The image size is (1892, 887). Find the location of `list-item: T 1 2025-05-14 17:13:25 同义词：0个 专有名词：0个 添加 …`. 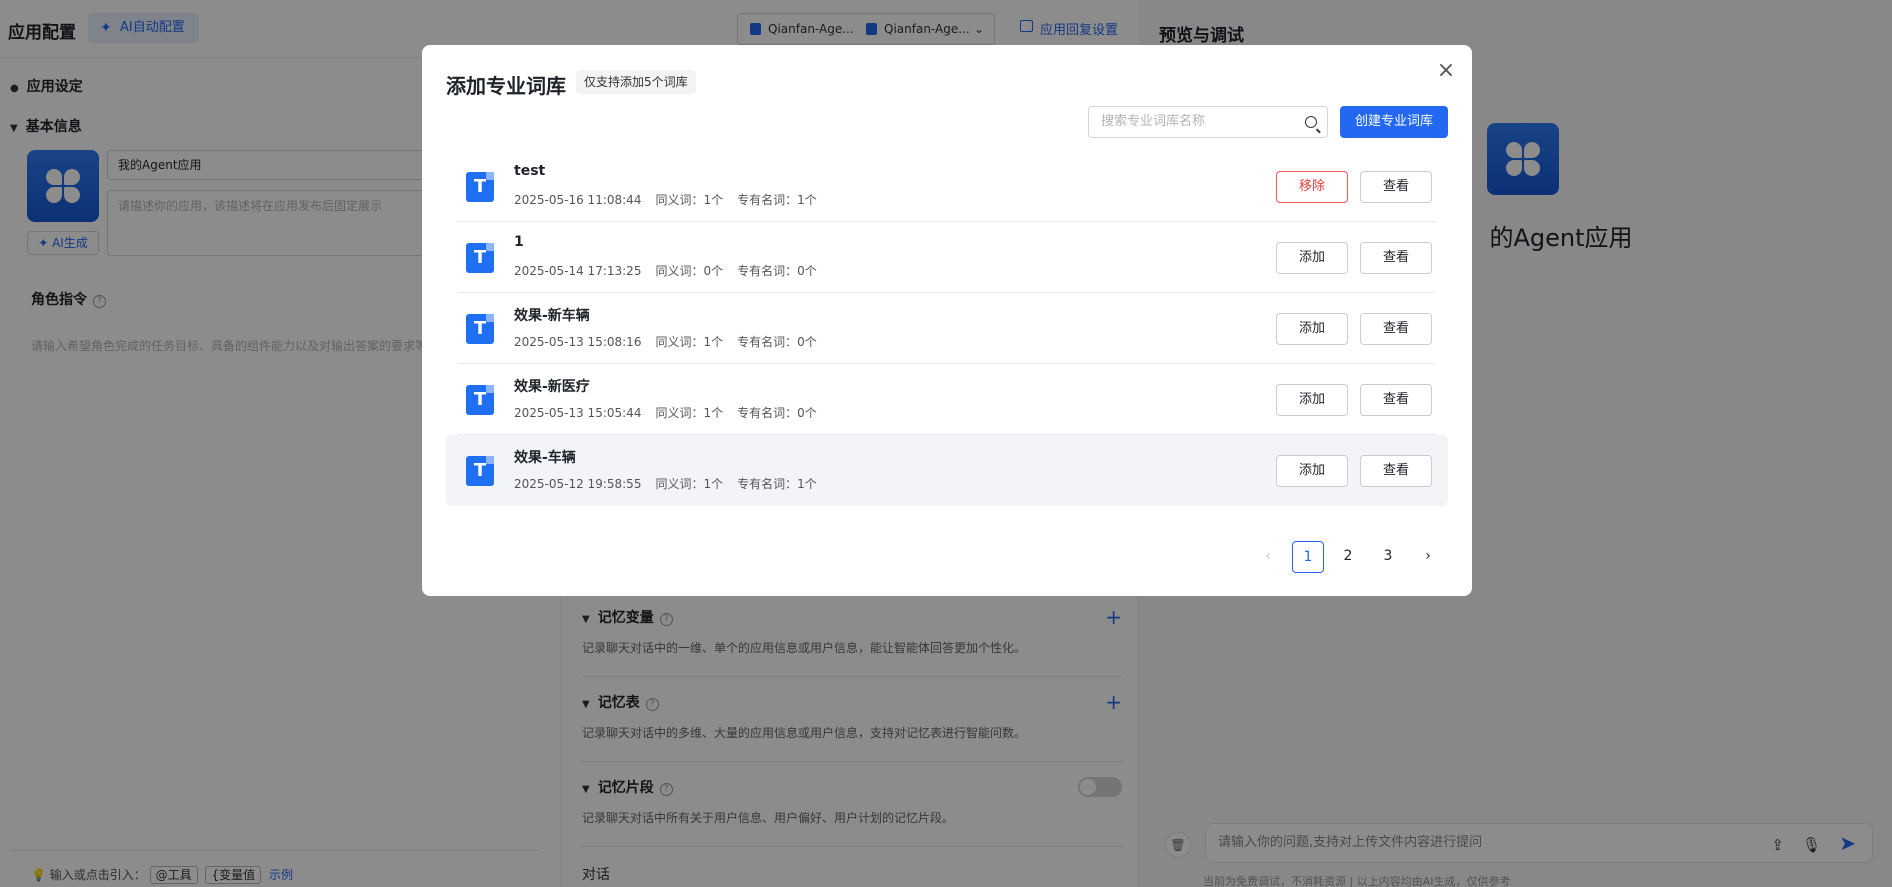

list-item: T 1 2025-05-14 17:13:25 同义词：0个 专有名词：0个 添加 … is located at coordinates (947, 257).